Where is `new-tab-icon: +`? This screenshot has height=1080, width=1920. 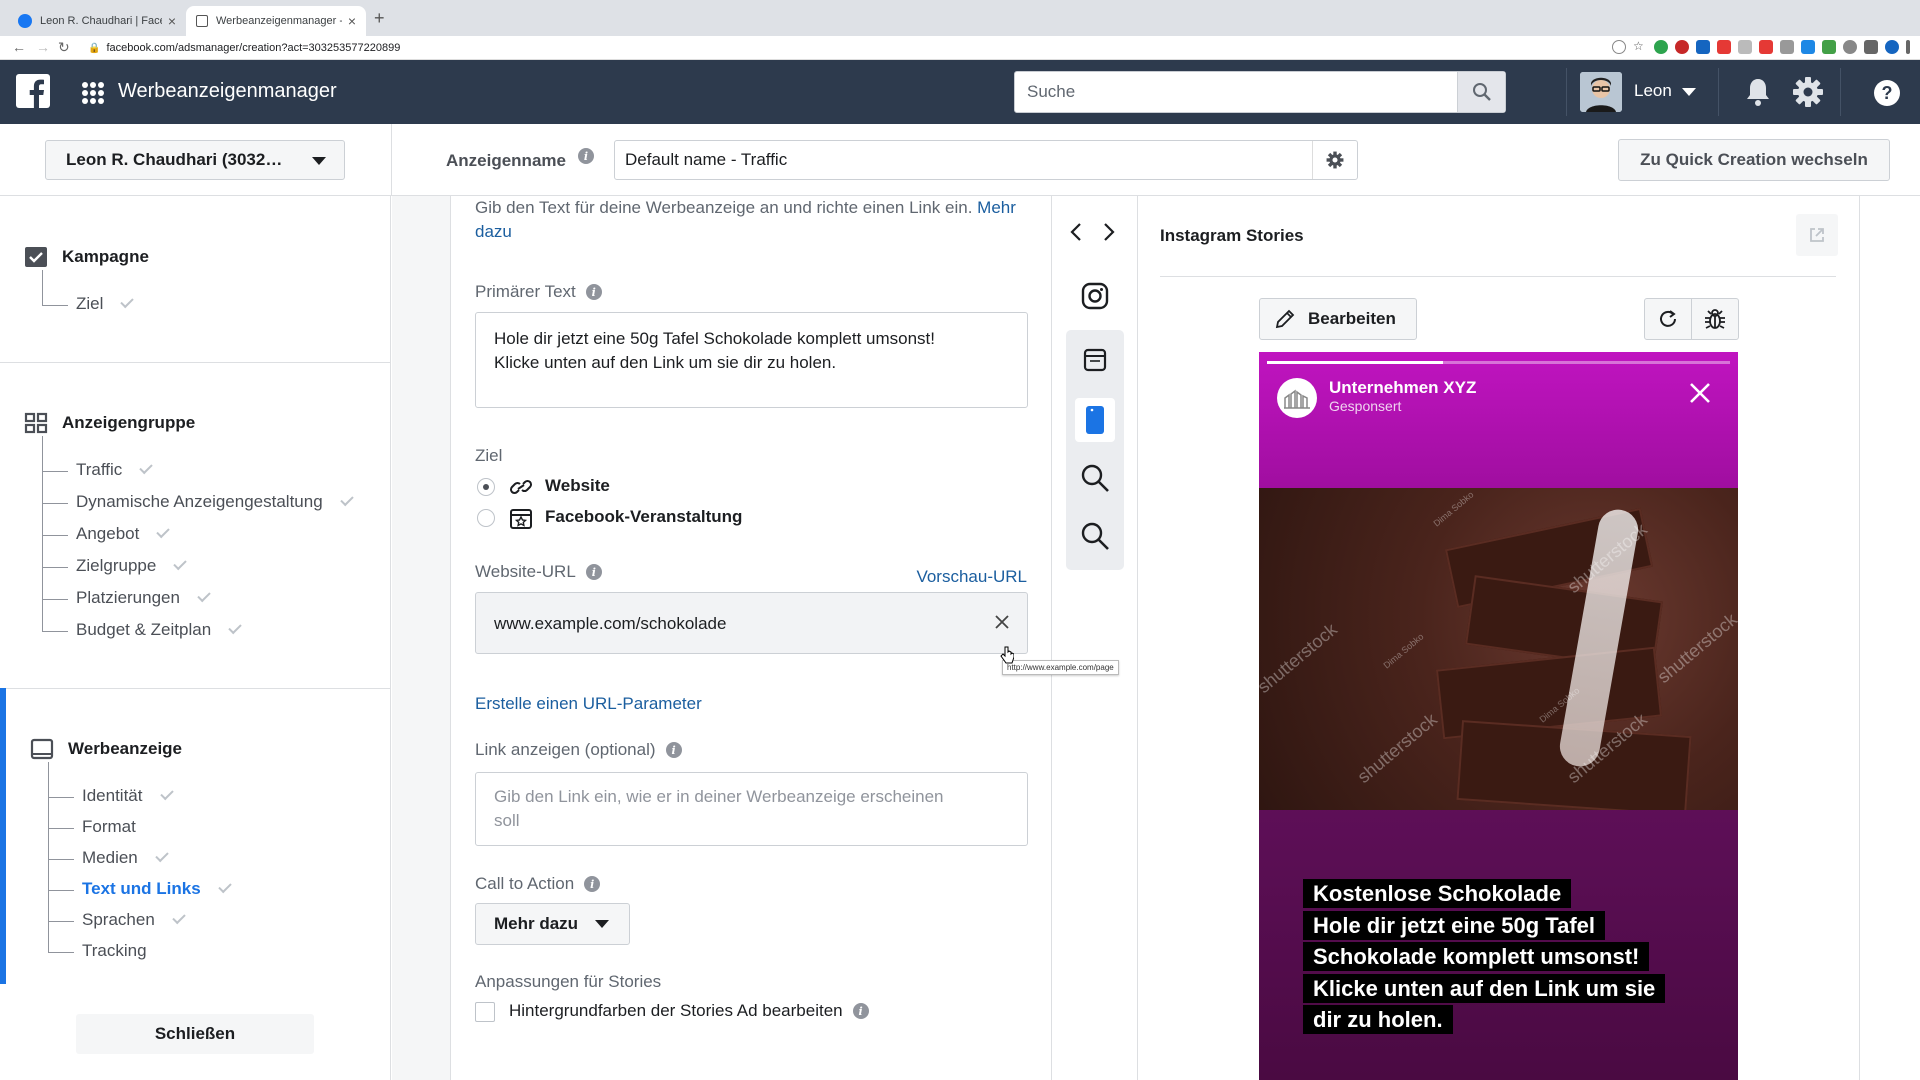
new-tab-icon: + is located at coordinates (379, 18).